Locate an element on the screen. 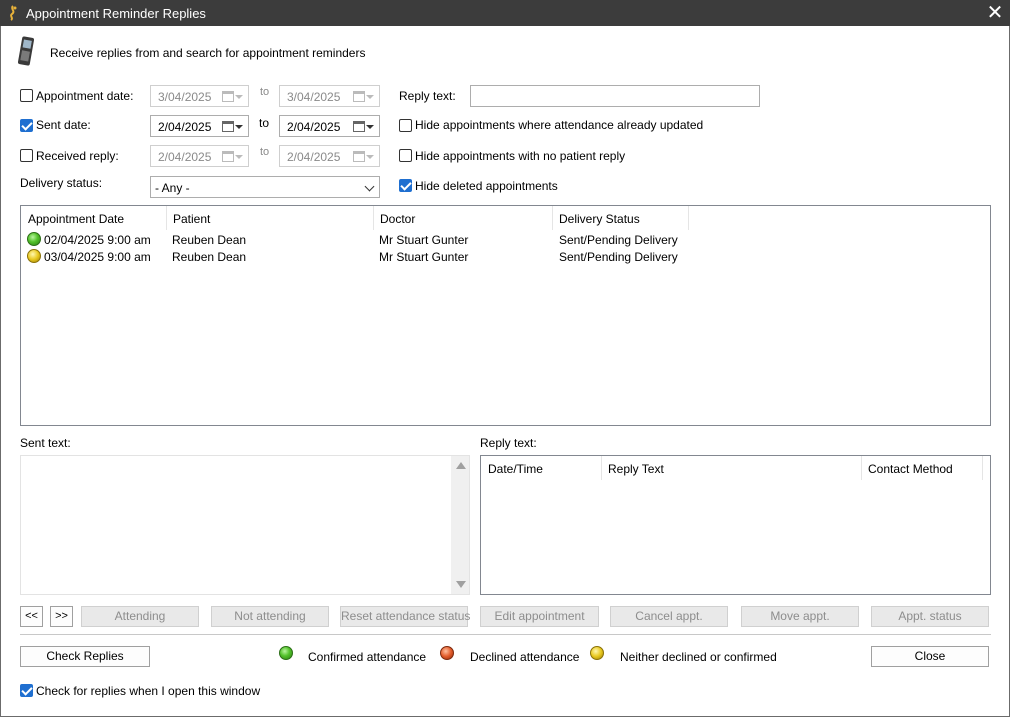 Image resolution: width=1010 pixels, height=717 pixels. check-replies-button: Check Replies is located at coordinates (85, 656).